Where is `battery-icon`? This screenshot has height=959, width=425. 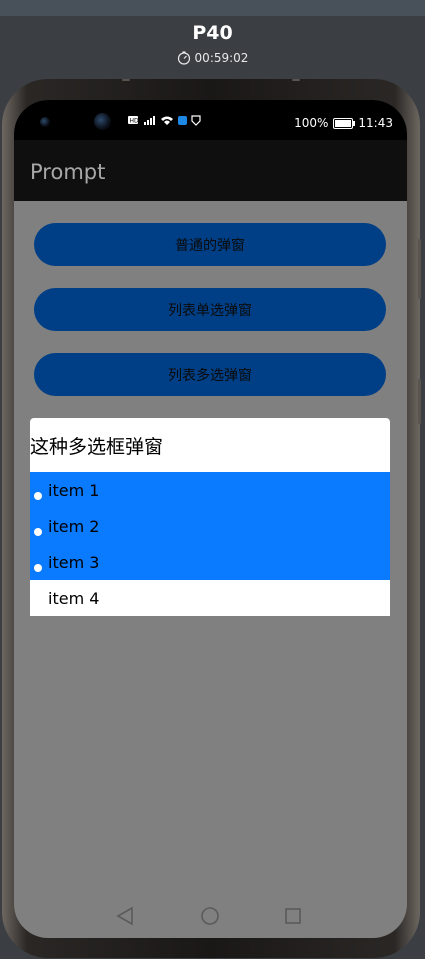 battery-icon is located at coordinates (344, 123).